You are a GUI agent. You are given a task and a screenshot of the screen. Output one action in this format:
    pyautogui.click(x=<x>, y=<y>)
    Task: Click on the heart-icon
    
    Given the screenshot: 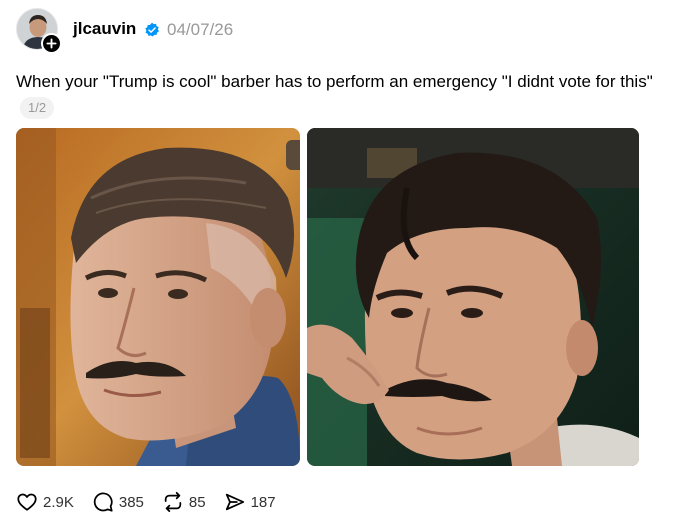 What is the action you would take?
    pyautogui.click(x=27, y=502)
    